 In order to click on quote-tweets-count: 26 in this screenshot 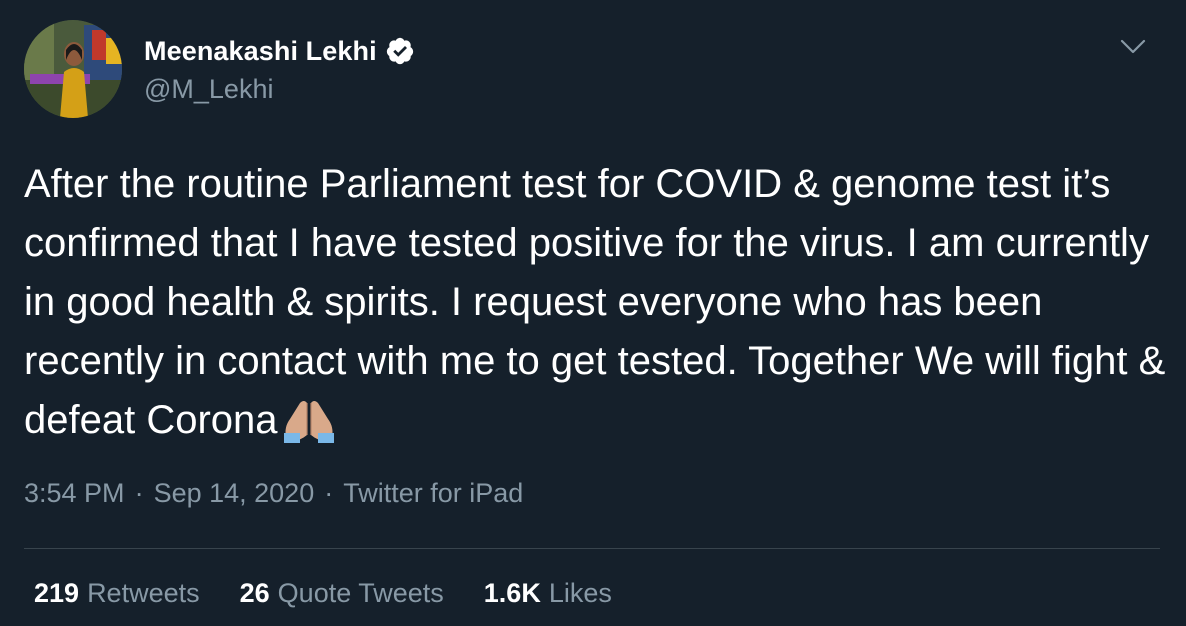, I will do `click(254, 593)`.